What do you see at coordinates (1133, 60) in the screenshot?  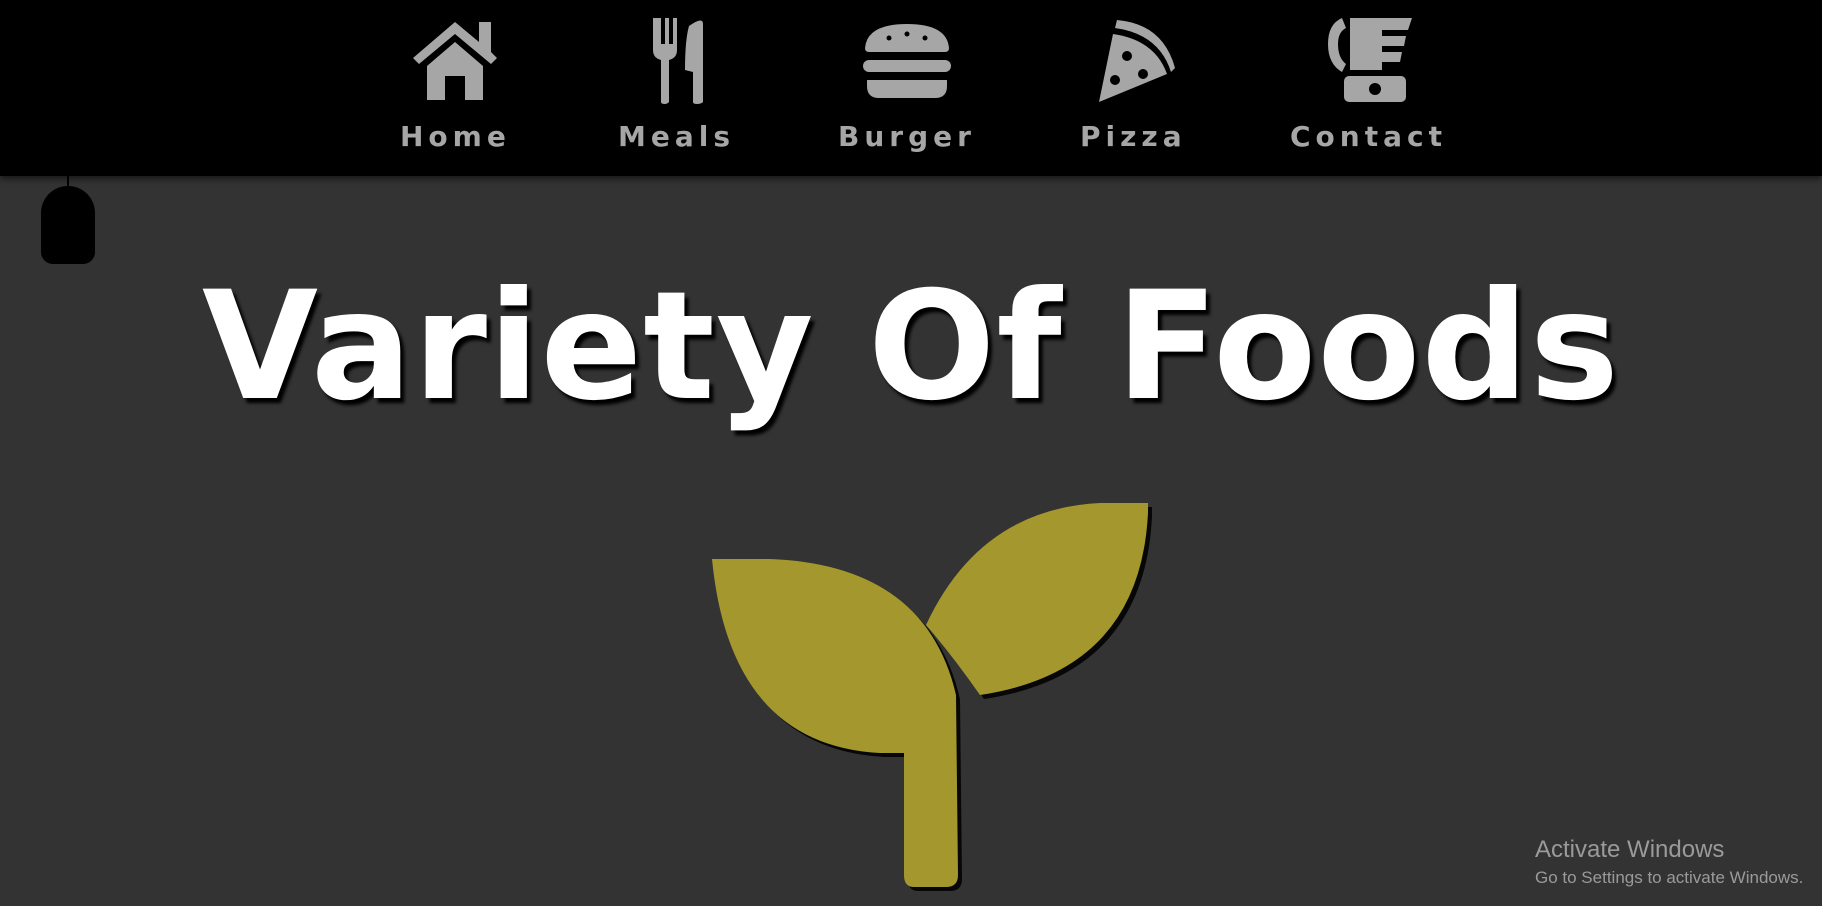 I see `pizza-icon` at bounding box center [1133, 60].